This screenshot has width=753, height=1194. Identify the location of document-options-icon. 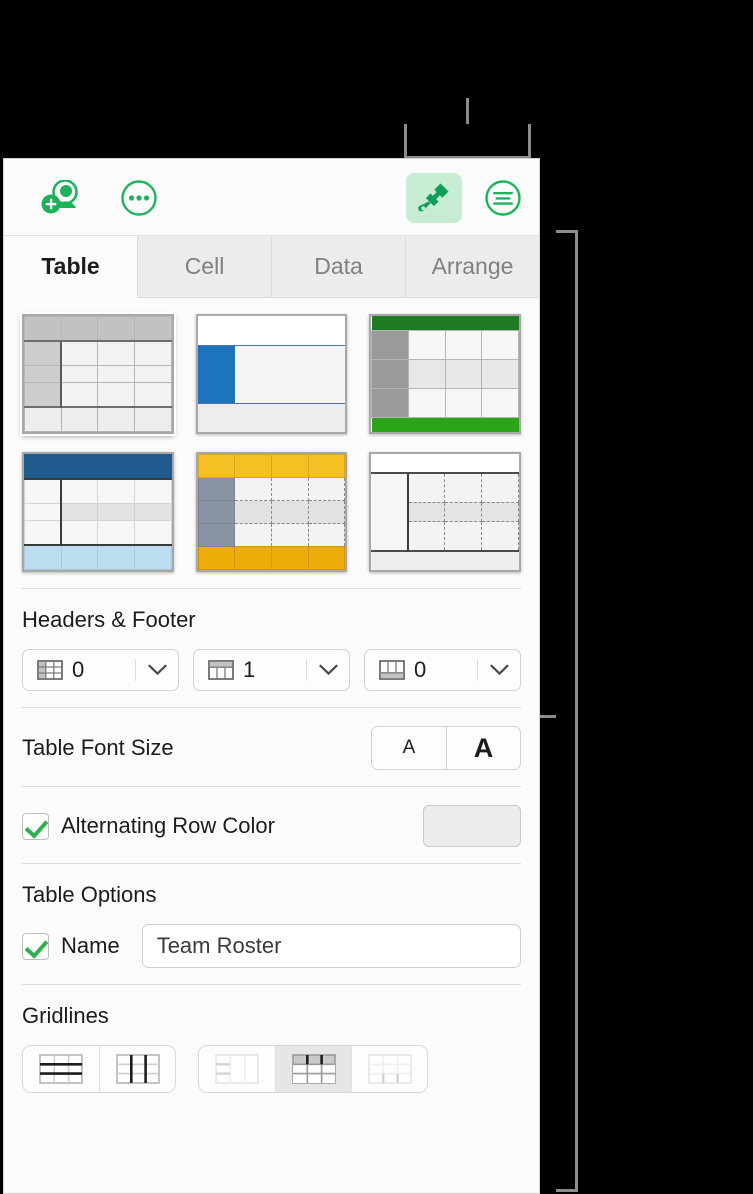
(503, 198).